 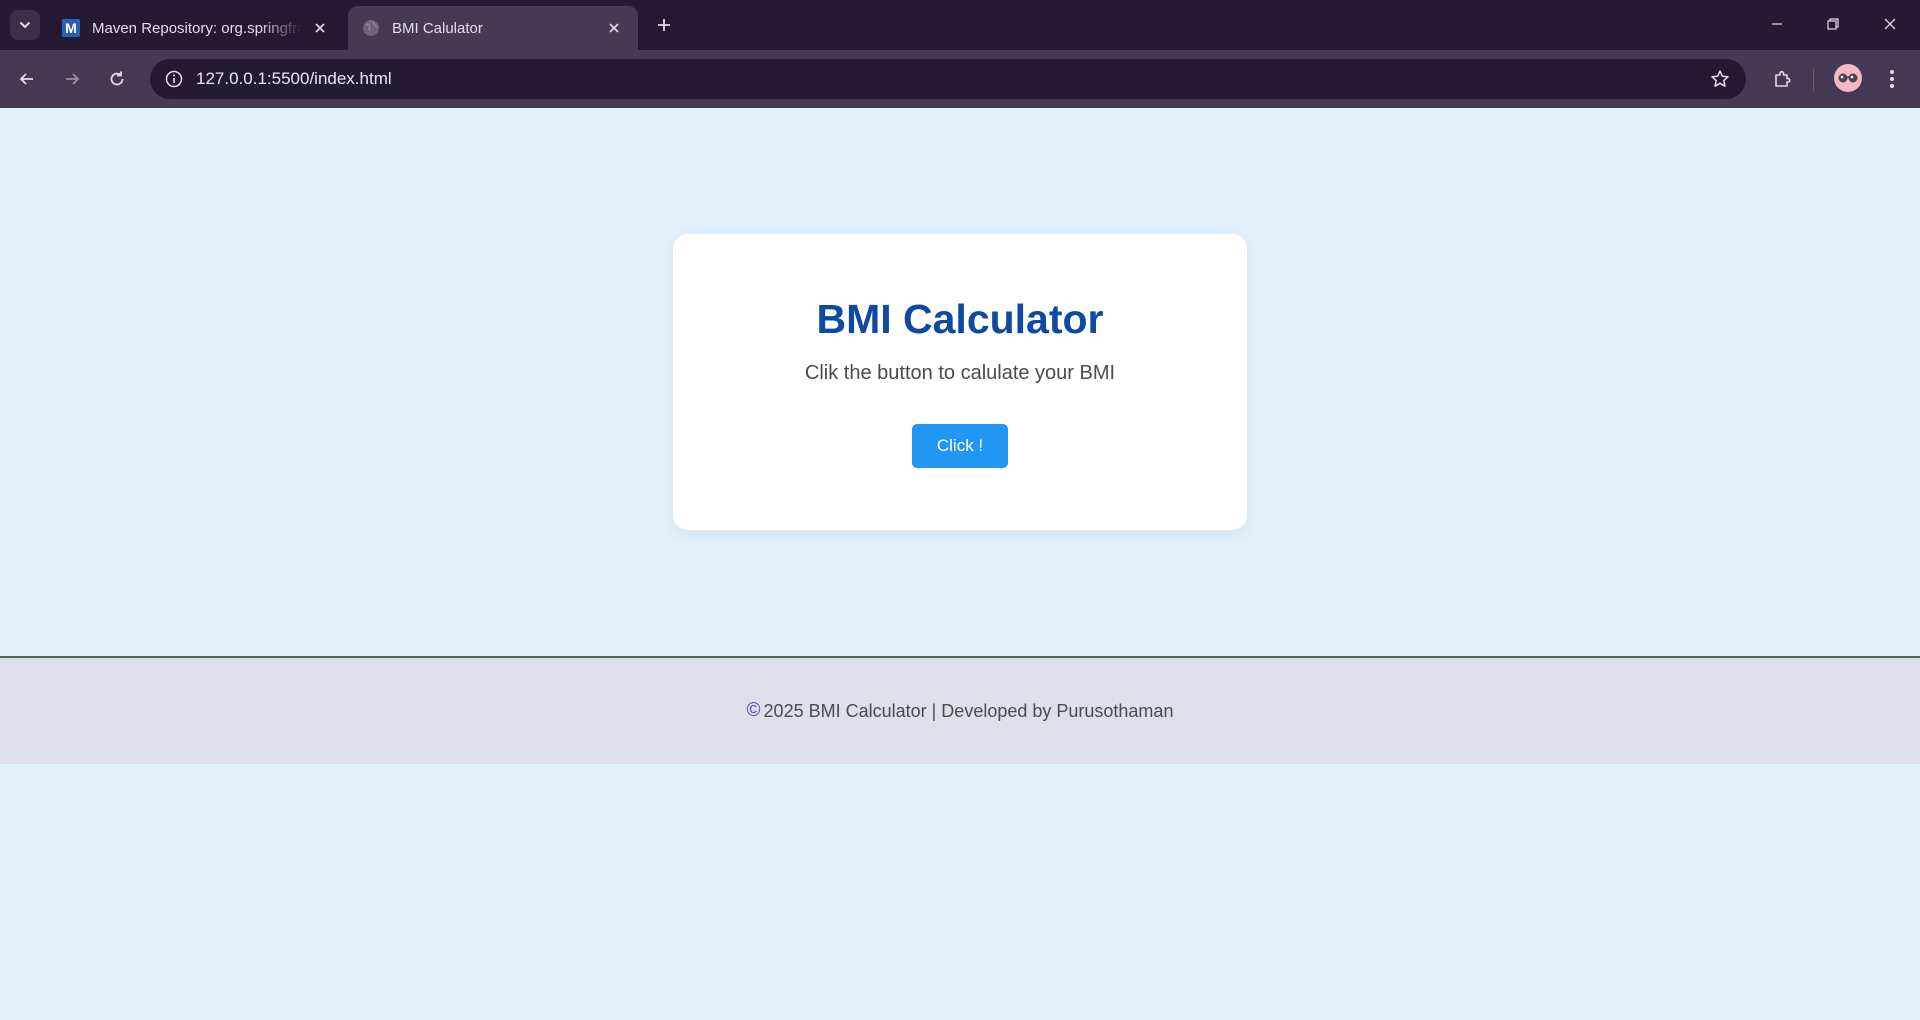 What do you see at coordinates (371, 28) in the screenshot?
I see `globe-icon` at bounding box center [371, 28].